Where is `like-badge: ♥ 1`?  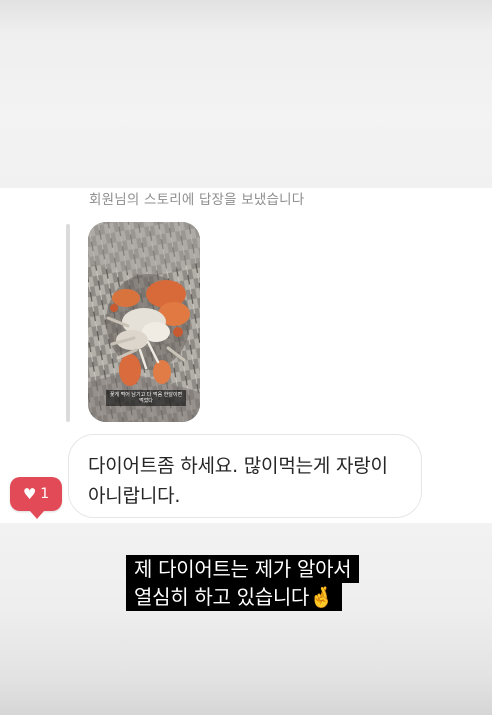
like-badge: ♥ 1 is located at coordinates (36, 498).